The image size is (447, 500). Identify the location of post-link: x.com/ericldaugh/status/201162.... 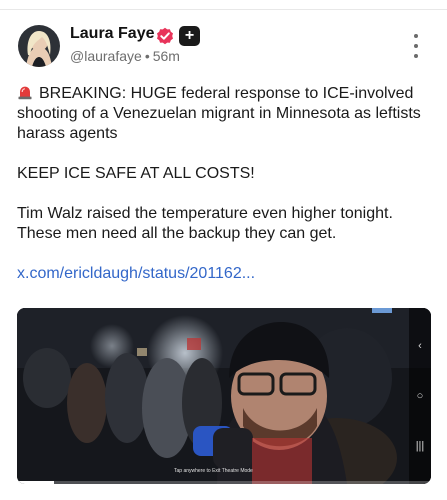
(136, 273).